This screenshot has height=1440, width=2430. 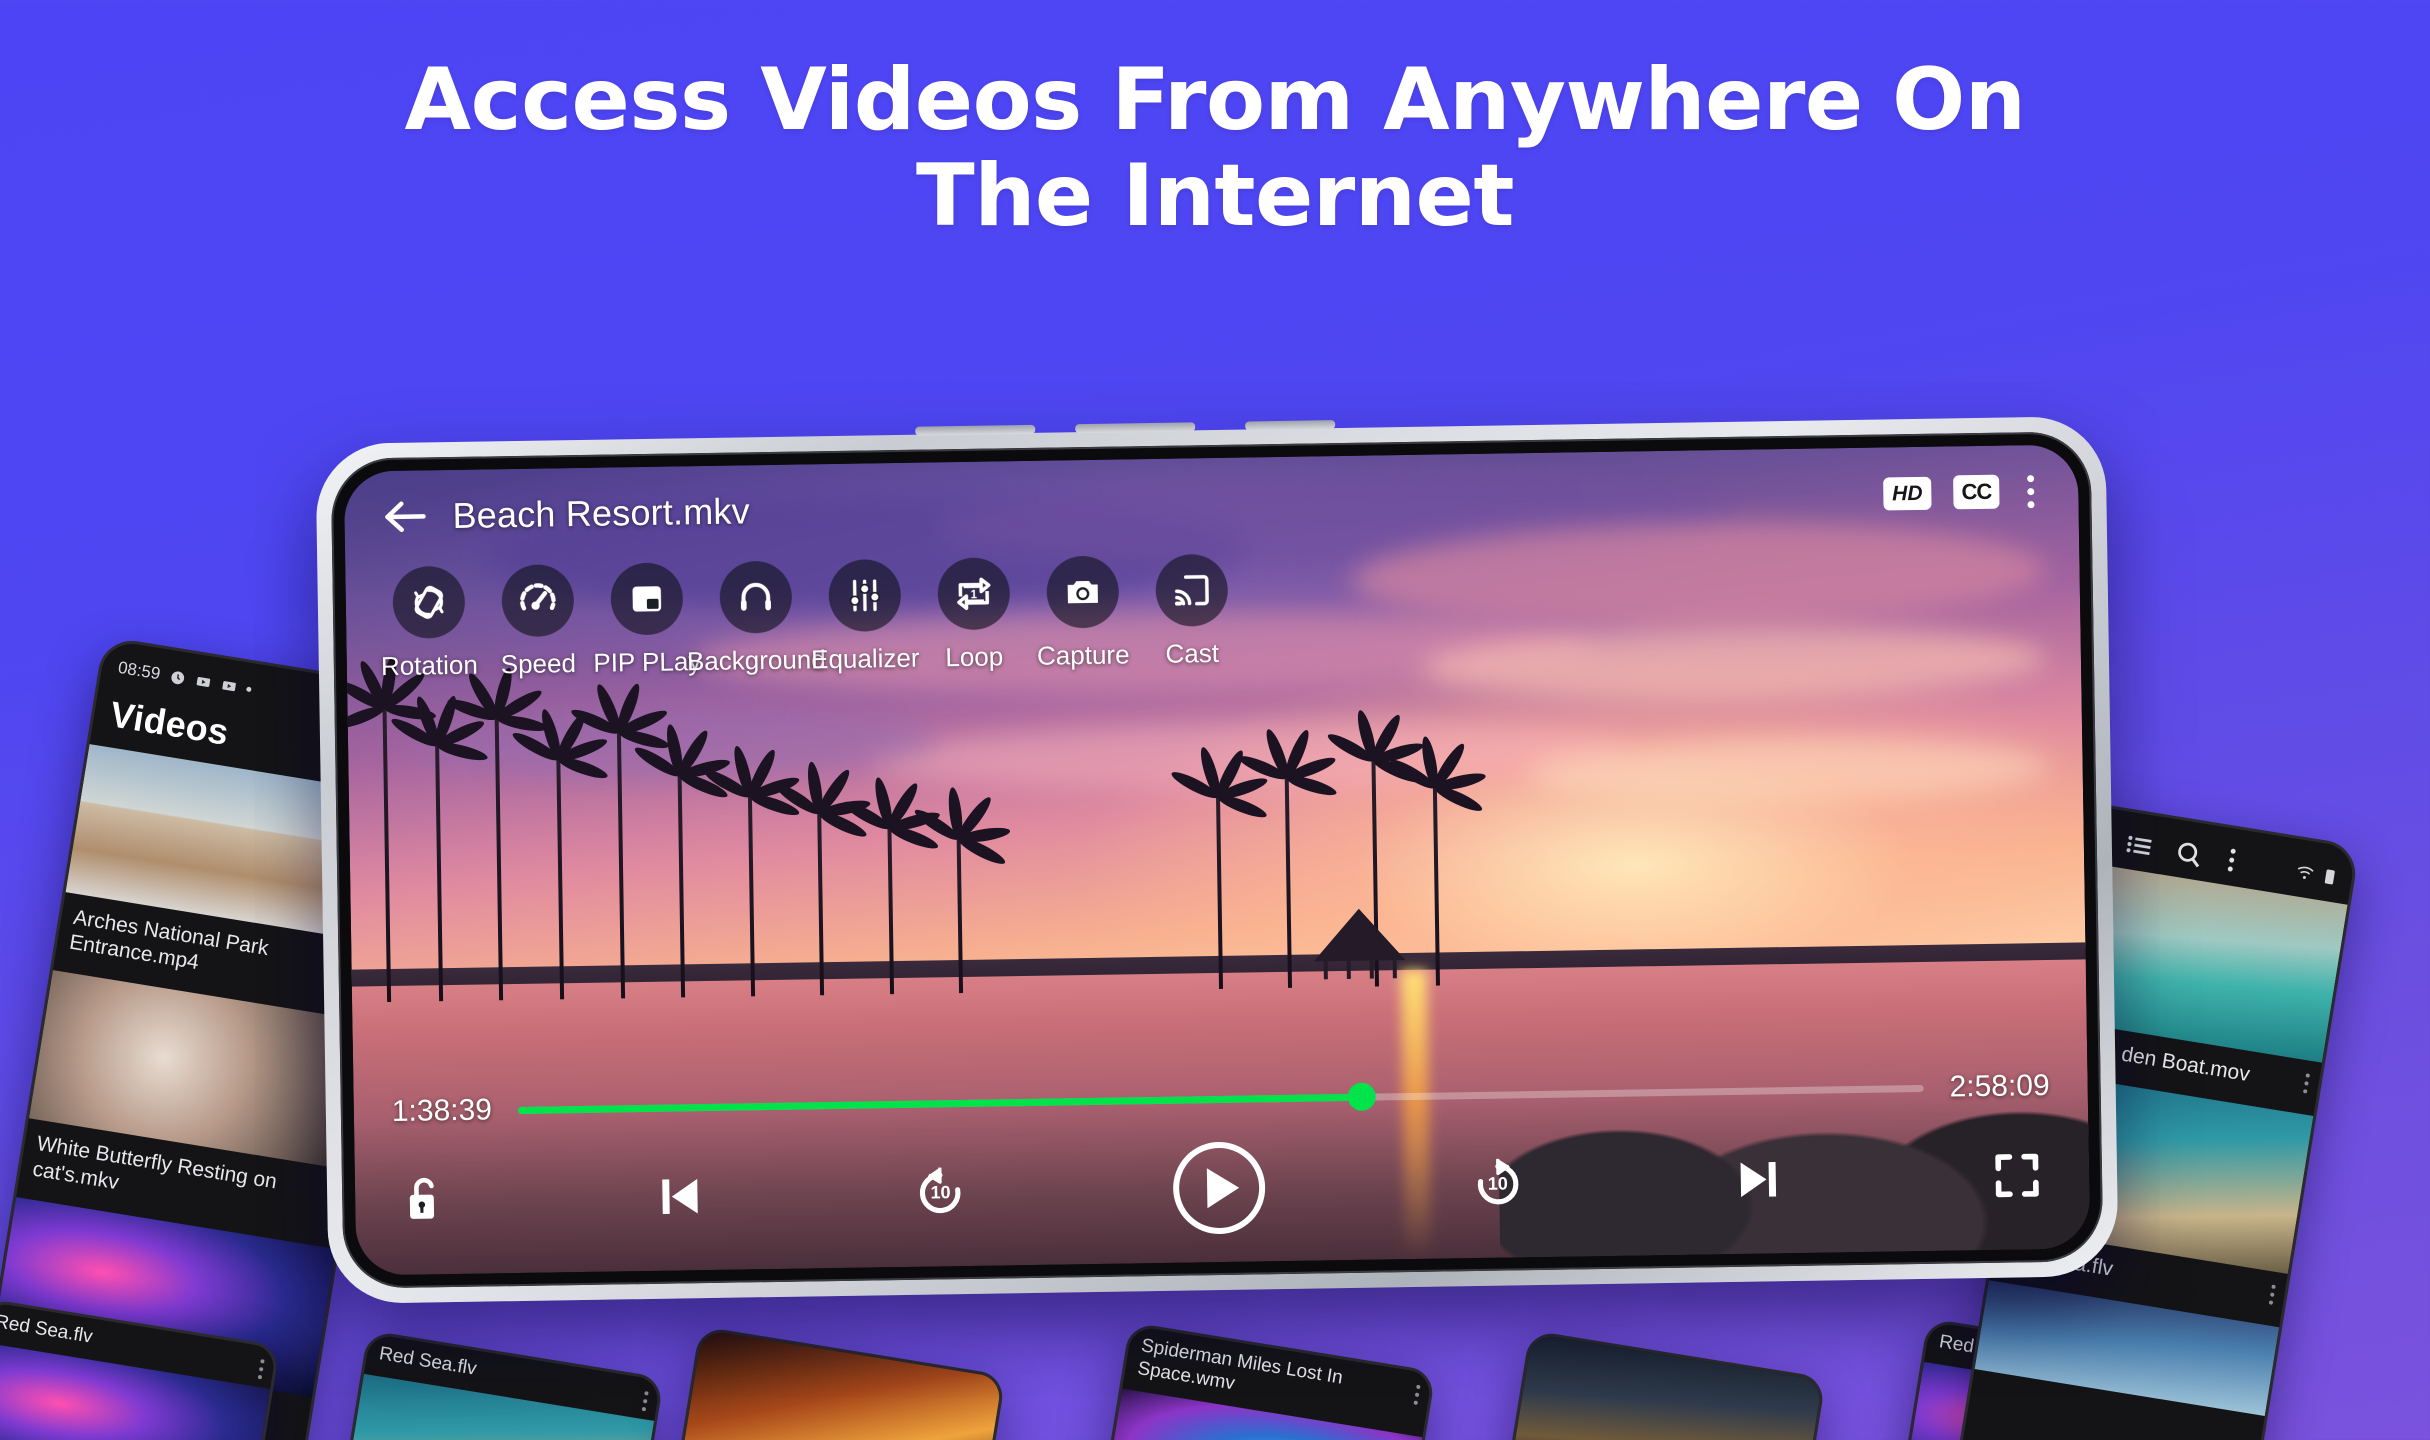 I want to click on speedometer-icon, so click(x=537, y=597).